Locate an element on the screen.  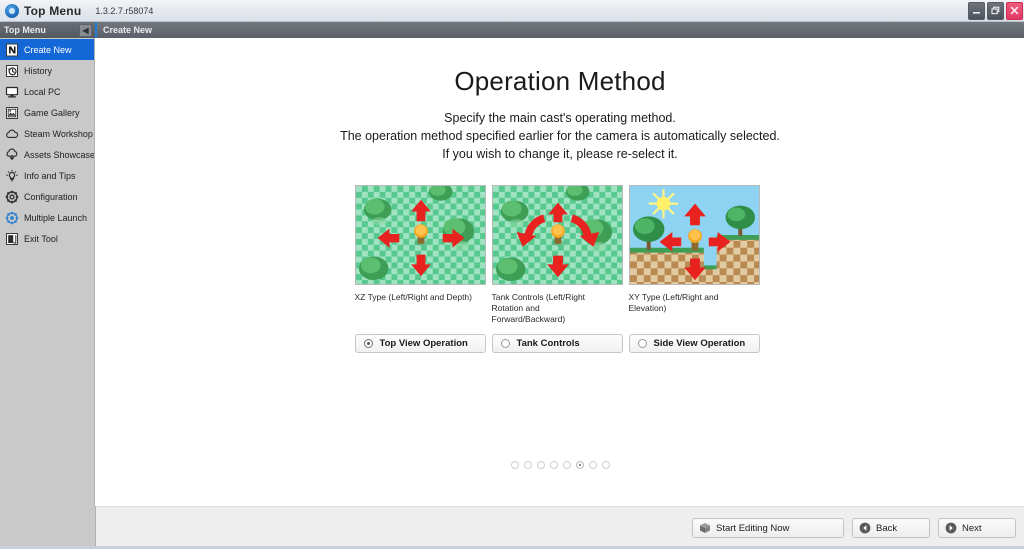
start-editing-now-button: Start Editing Now is located at coordinates (768, 528).